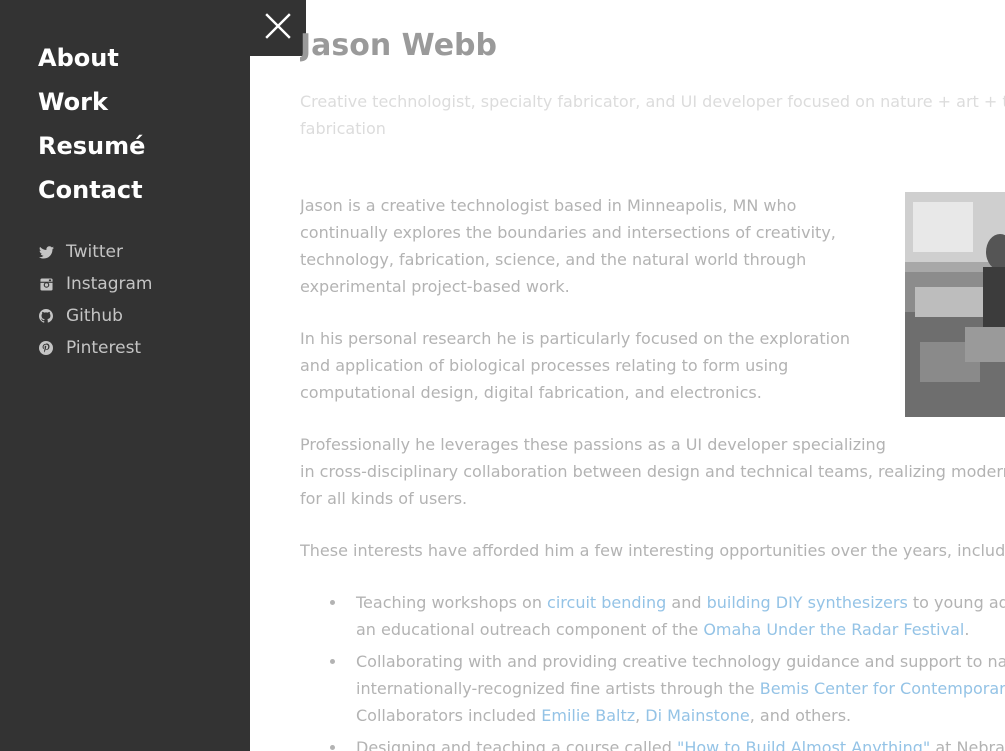 This screenshot has width=1005, height=751. What do you see at coordinates (807, 602) in the screenshot?
I see `link-diy-synthesizers: building DIY synthesizers` at bounding box center [807, 602].